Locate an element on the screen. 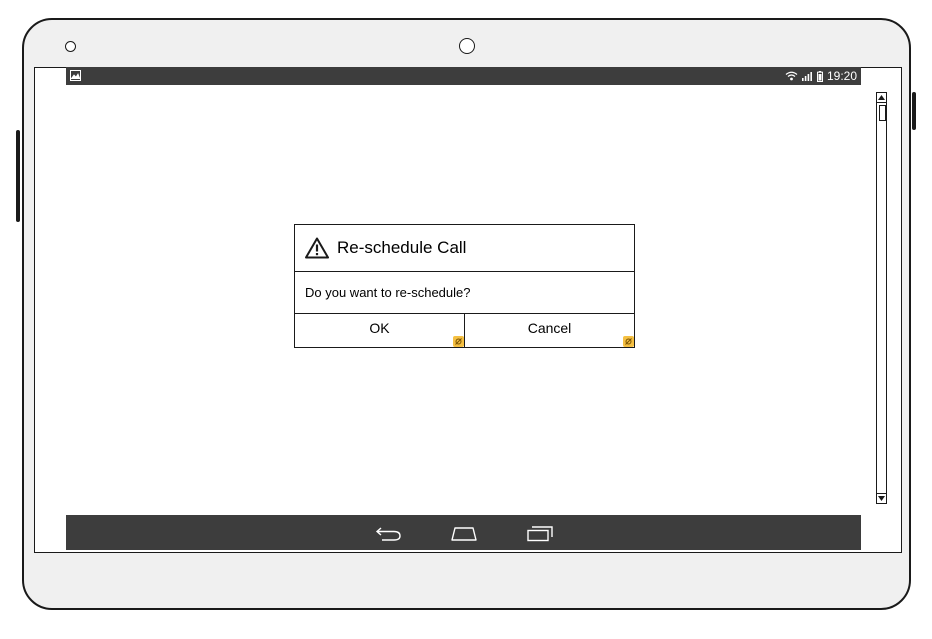 This screenshot has height=639, width=932. cancel-button-label: Cancel is located at coordinates (549, 327).